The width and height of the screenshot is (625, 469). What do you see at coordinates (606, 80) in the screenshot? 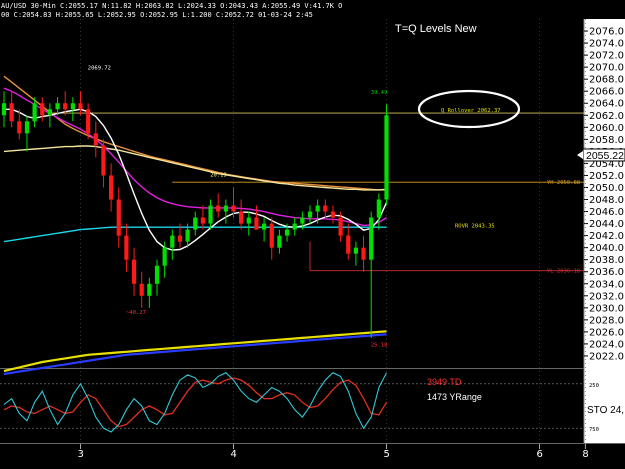
I see `y-tick-label: 2068.0` at bounding box center [606, 80].